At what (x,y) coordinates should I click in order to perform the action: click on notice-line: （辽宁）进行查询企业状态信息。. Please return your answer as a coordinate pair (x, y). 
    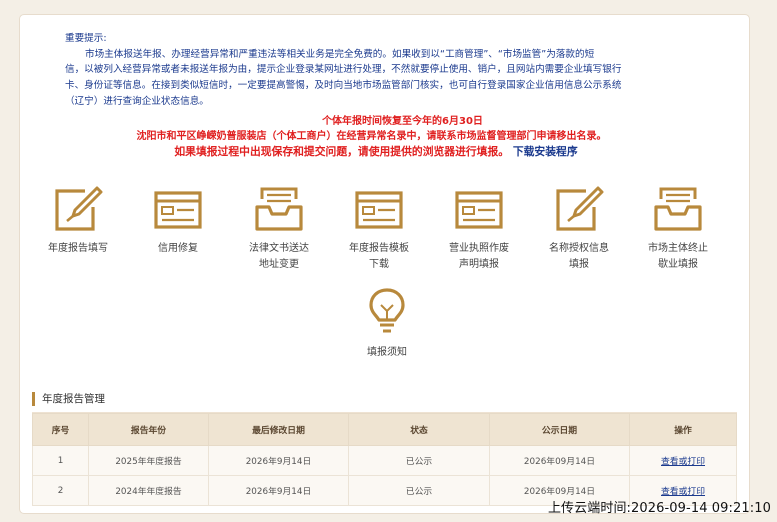
    Looking at the image, I should click on (137, 101).